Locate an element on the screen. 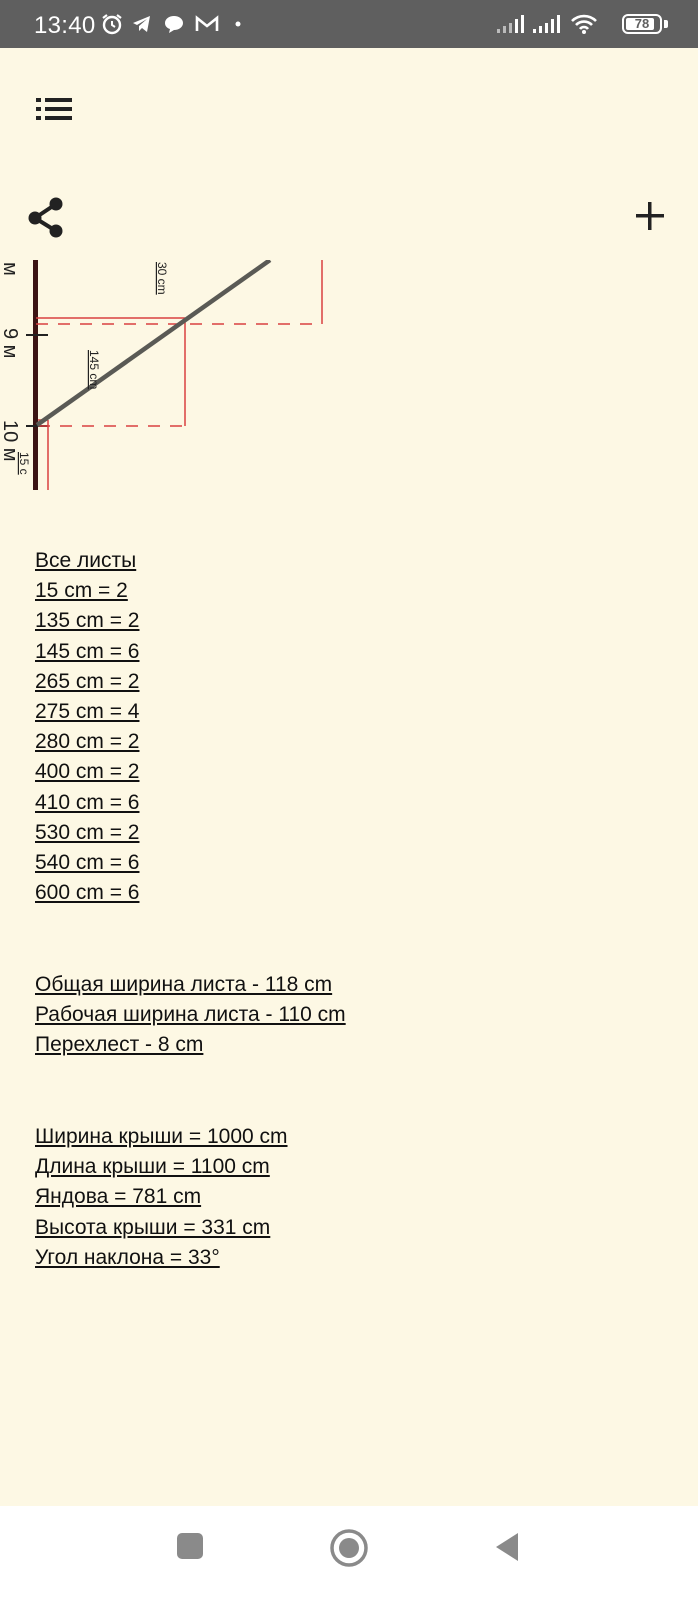  list-item: 280 cm = 2 is located at coordinates (87, 742).